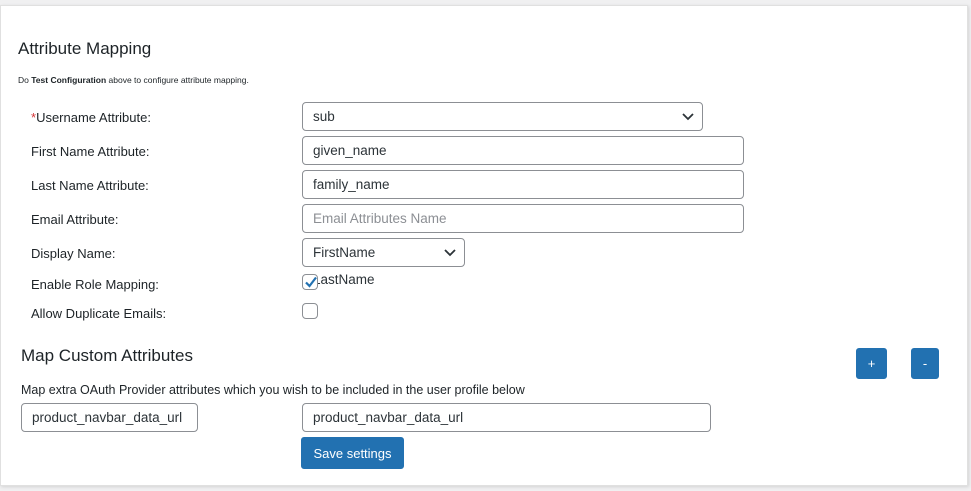 This screenshot has height=491, width=971. Describe the element at coordinates (95, 284) in the screenshot. I see `enable-role-mapping-label: Enable Role Mapping:` at that location.